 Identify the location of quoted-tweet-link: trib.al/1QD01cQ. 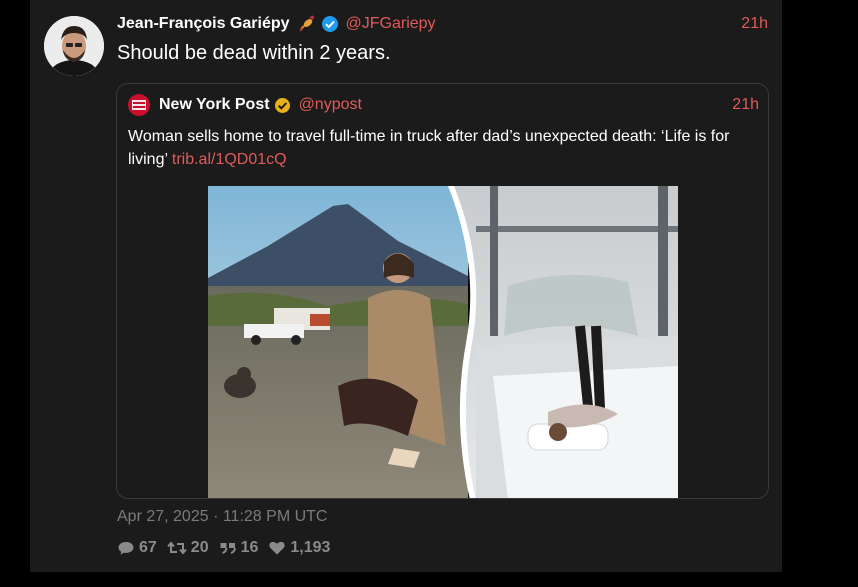
(229, 159).